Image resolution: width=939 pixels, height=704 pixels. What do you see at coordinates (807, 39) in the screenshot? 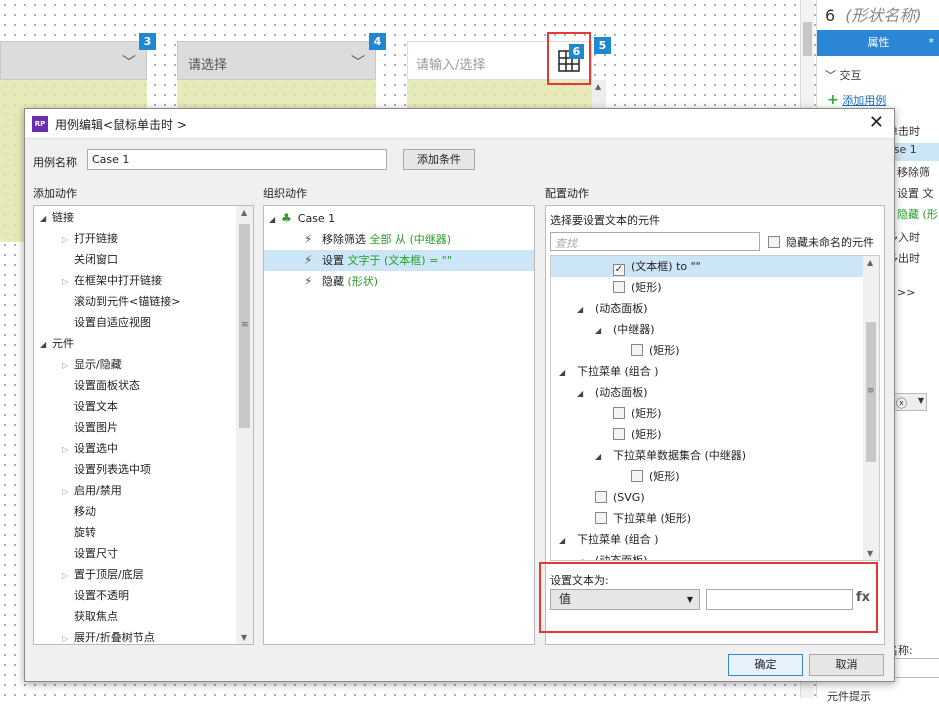
I see `scrollbar-thumb` at bounding box center [807, 39].